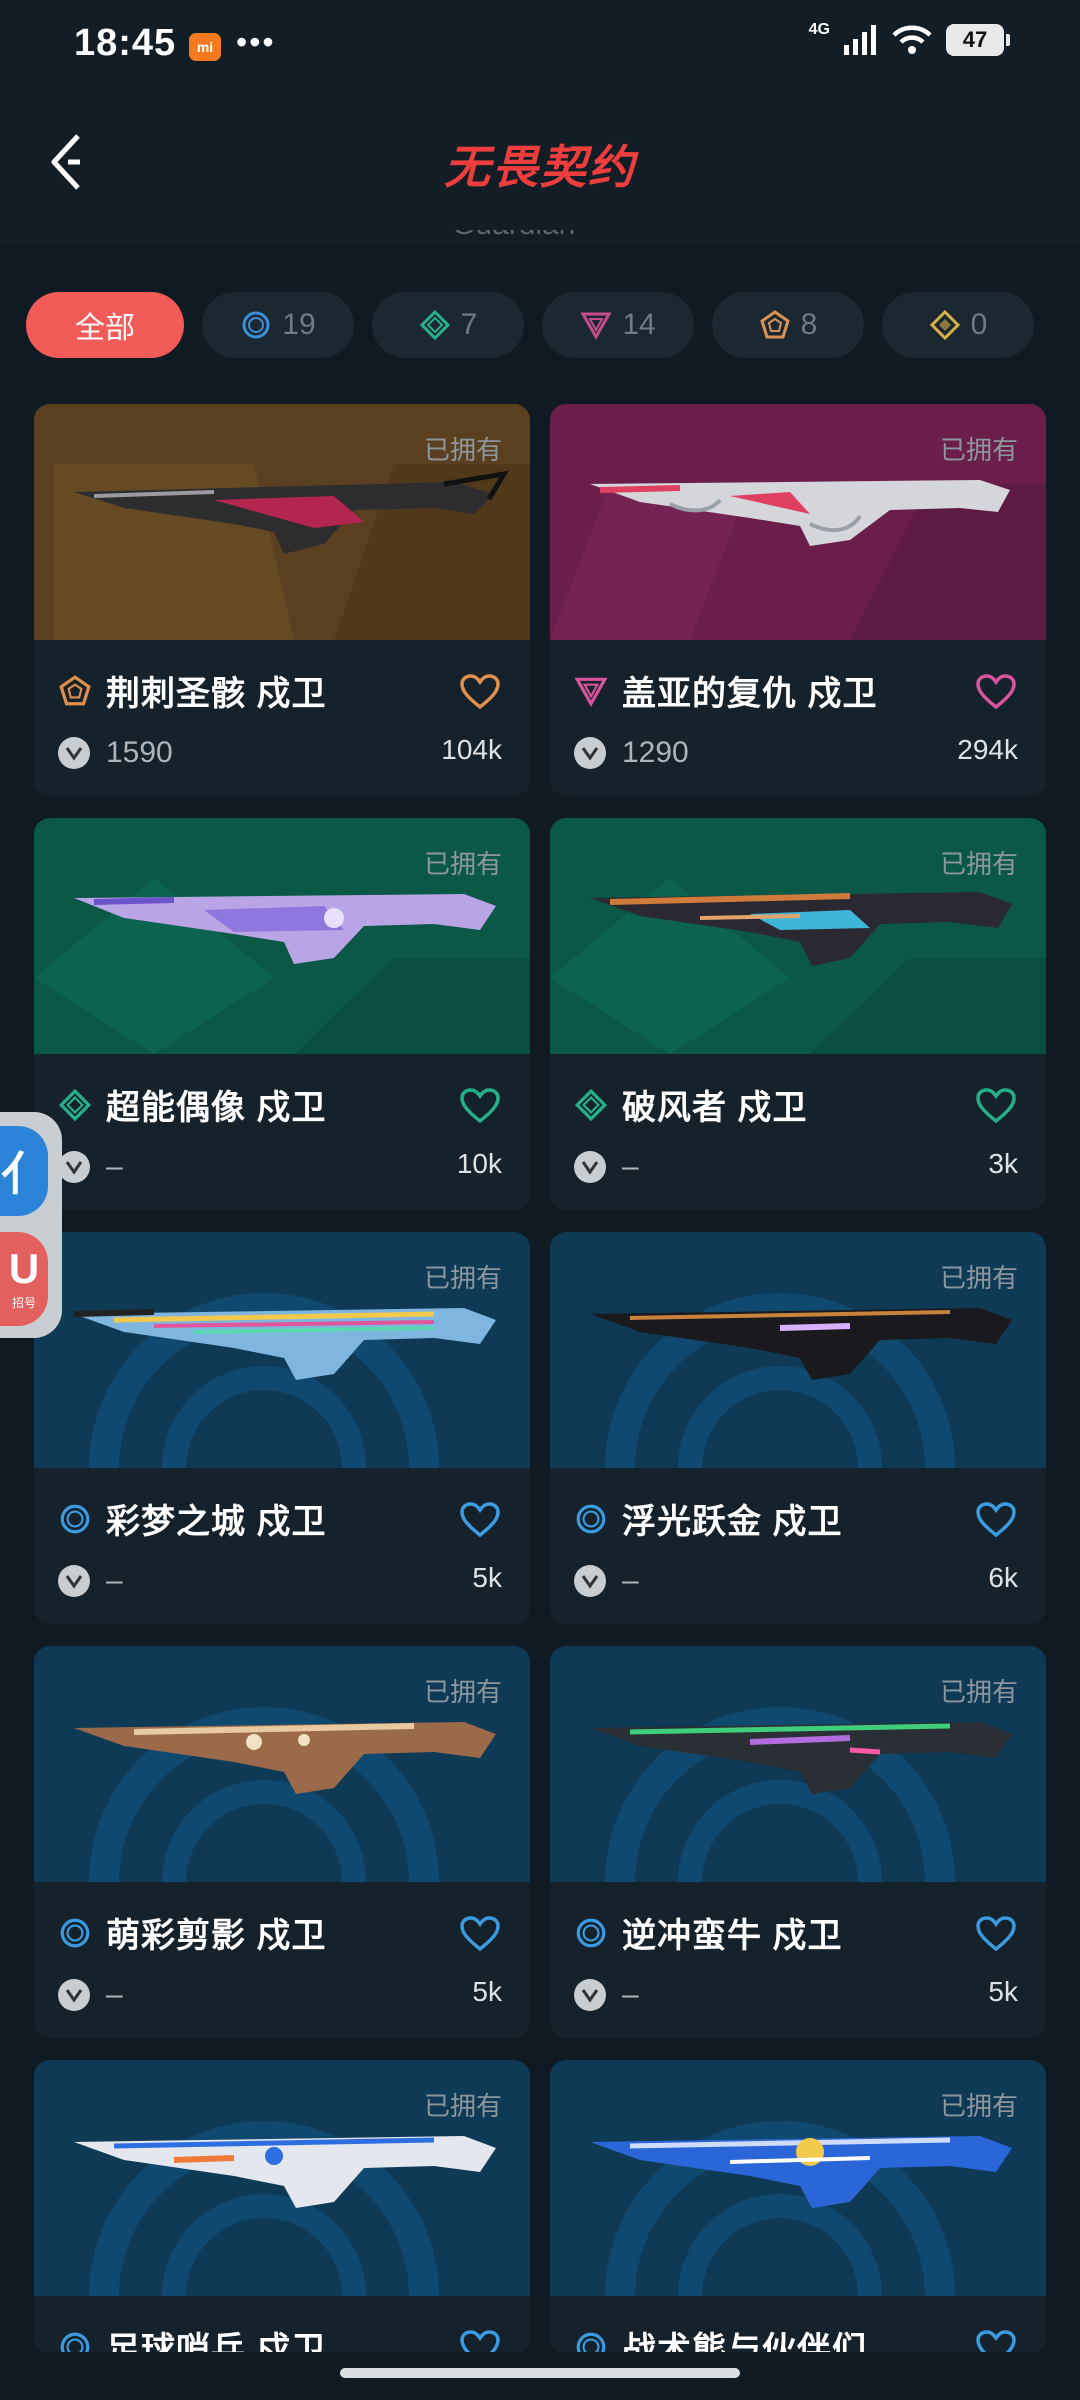  Describe the element at coordinates (540, 237) in the screenshot. I see `weapon-title-strip: Guardian` at that location.